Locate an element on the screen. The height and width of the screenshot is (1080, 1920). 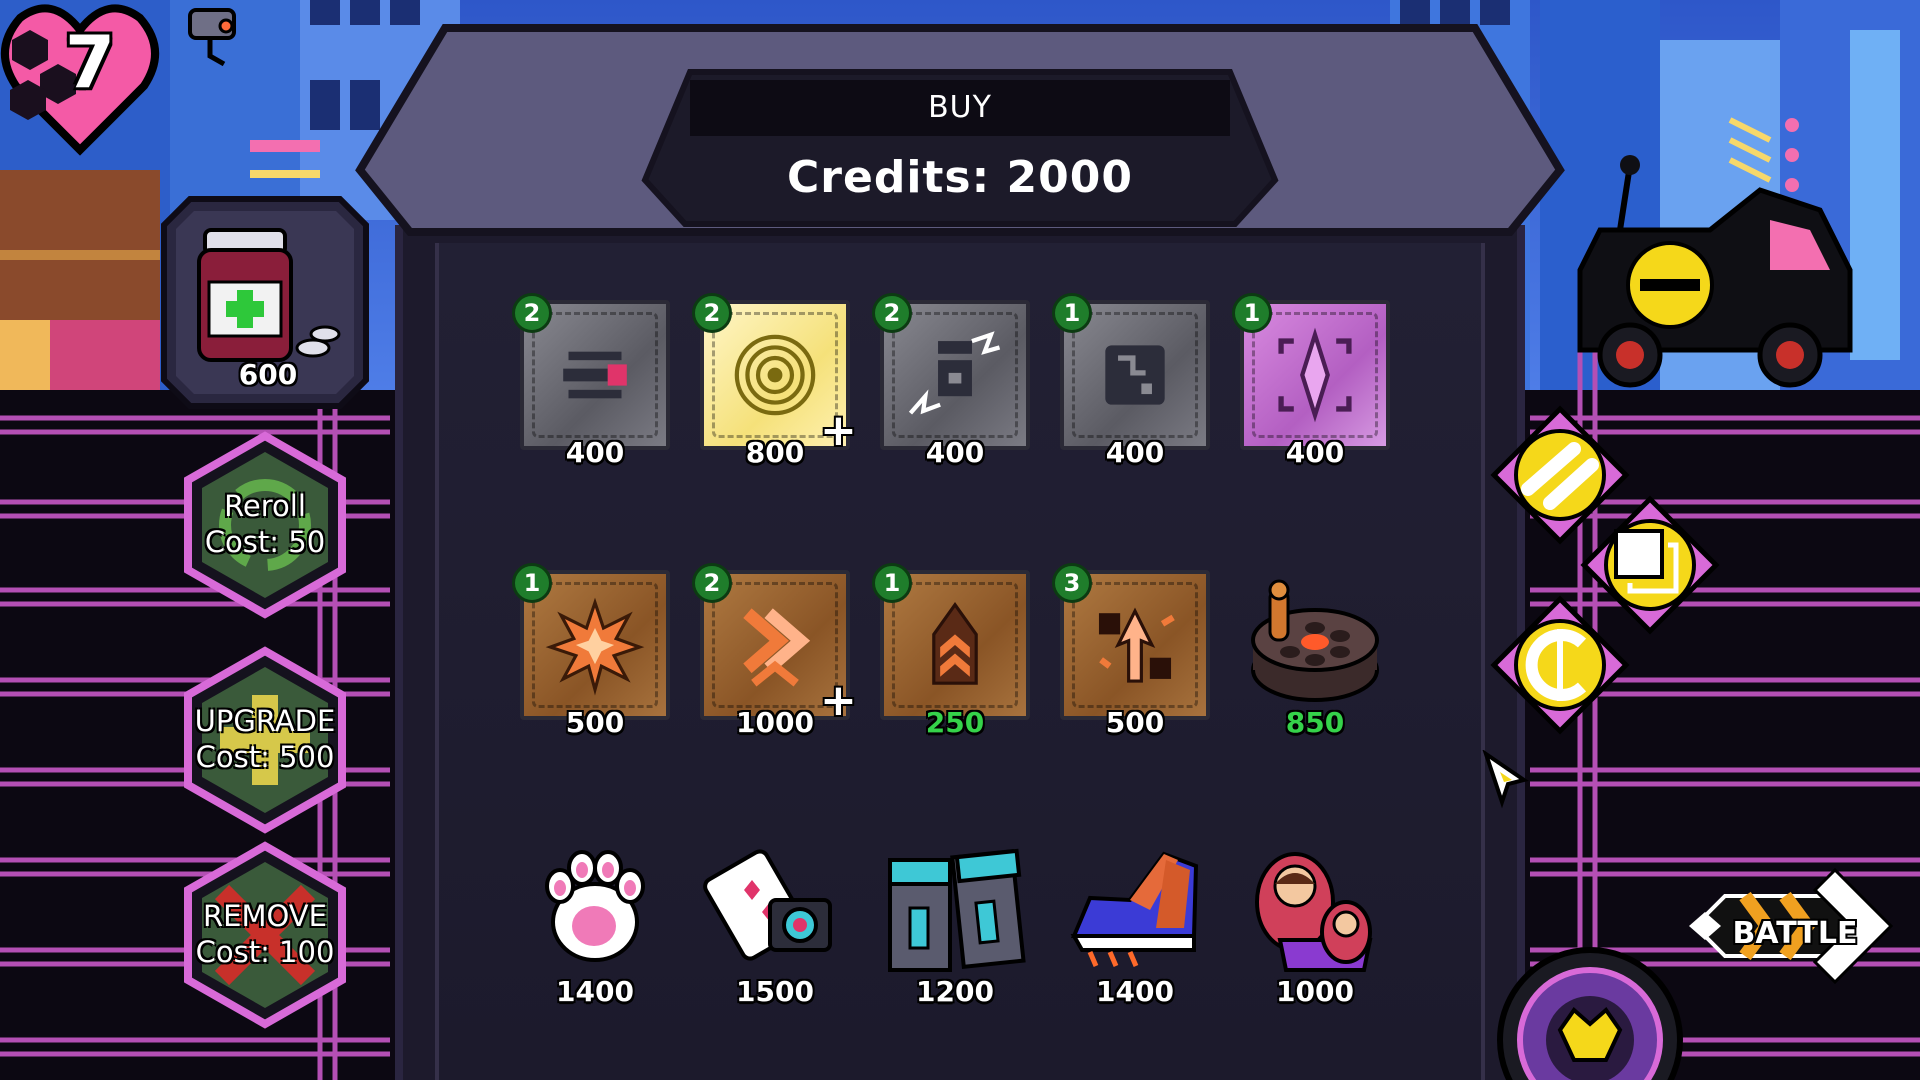
credits-button is located at coordinates (1560, 665).